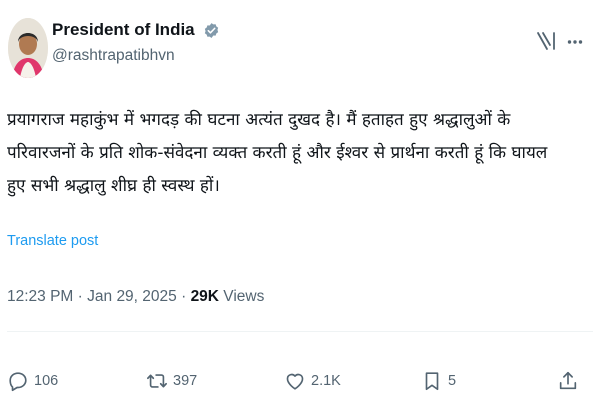  Describe the element at coordinates (295, 381) in the screenshot. I see `like-icon` at that location.